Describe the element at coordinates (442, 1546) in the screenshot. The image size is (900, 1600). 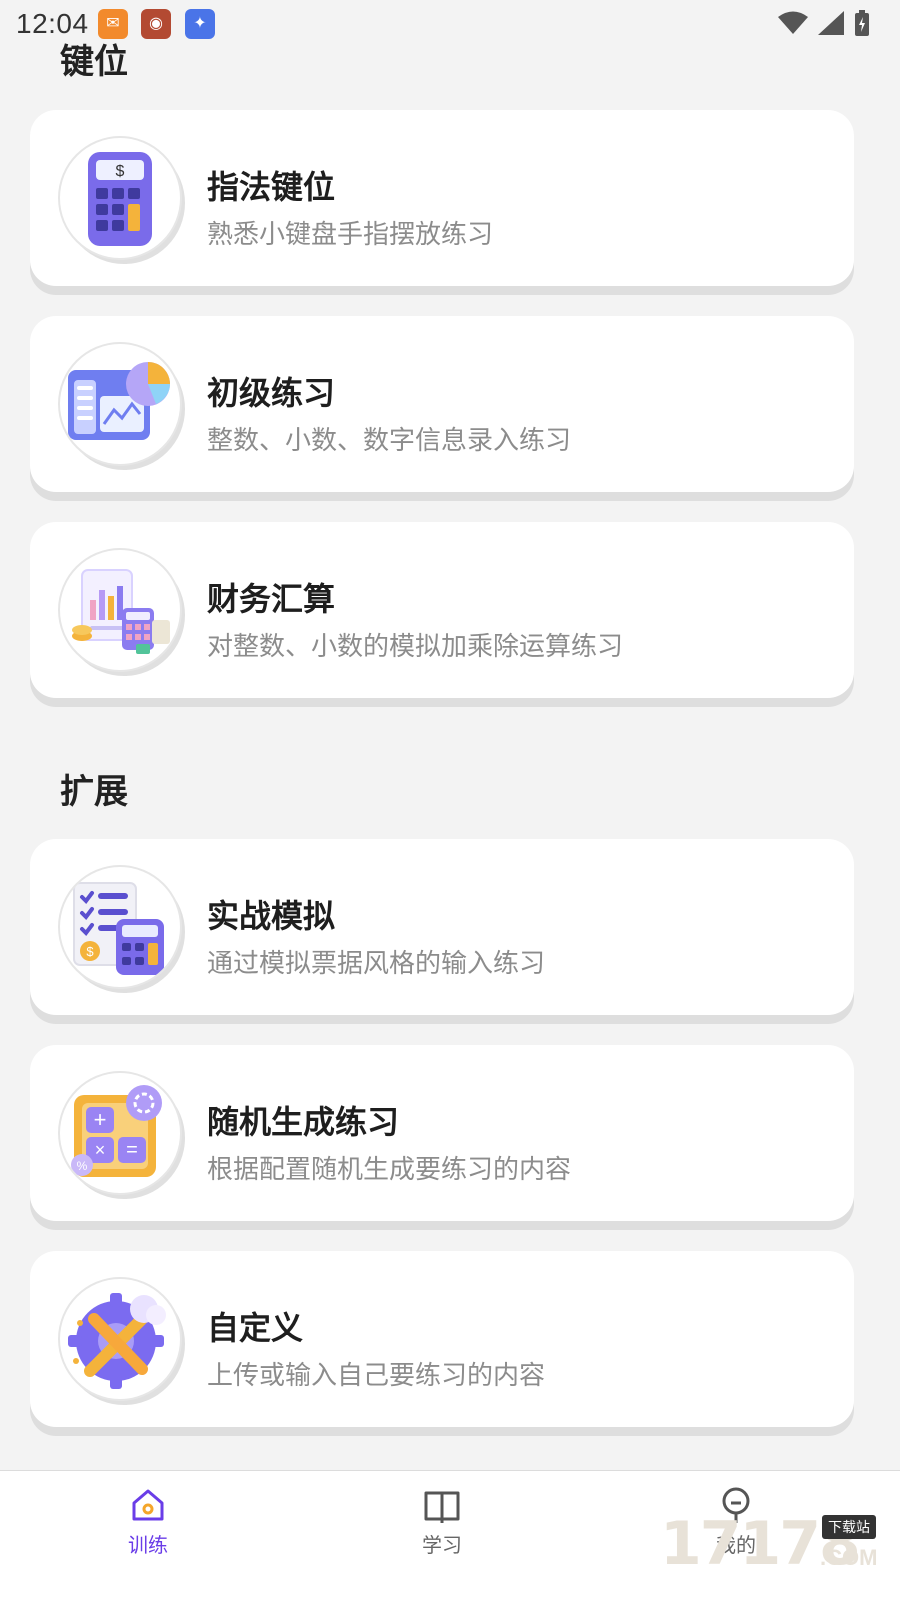
I see `nav-label: 学习` at that location.